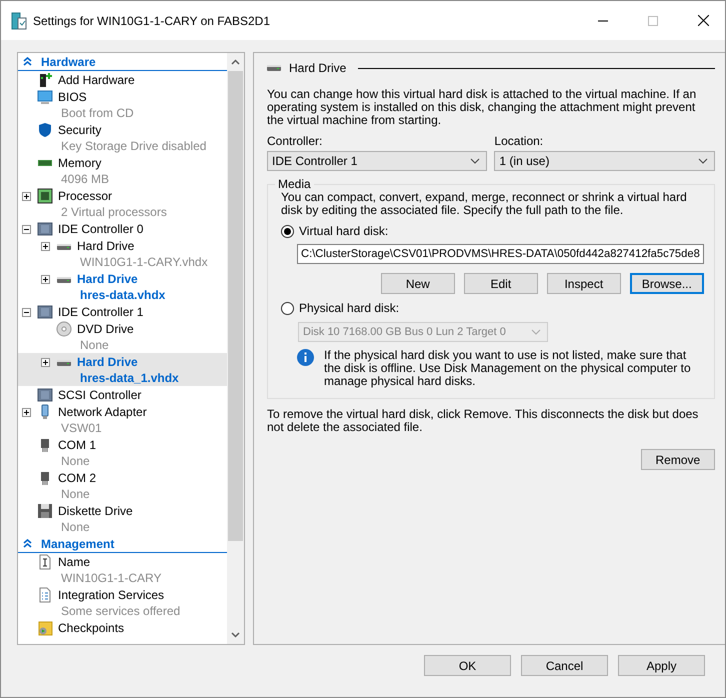 The width and height of the screenshot is (726, 698). What do you see at coordinates (467, 665) in the screenshot?
I see `dialog-button: OK` at bounding box center [467, 665].